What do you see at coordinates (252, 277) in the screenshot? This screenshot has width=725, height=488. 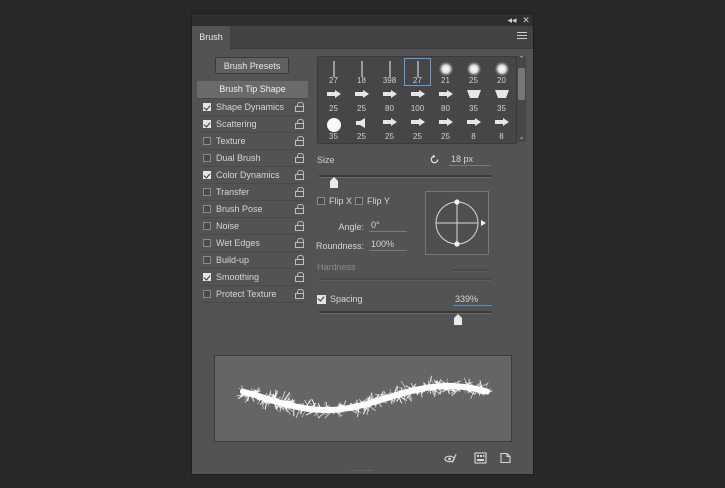 I see `option-smoothing: Smoothing` at bounding box center [252, 277].